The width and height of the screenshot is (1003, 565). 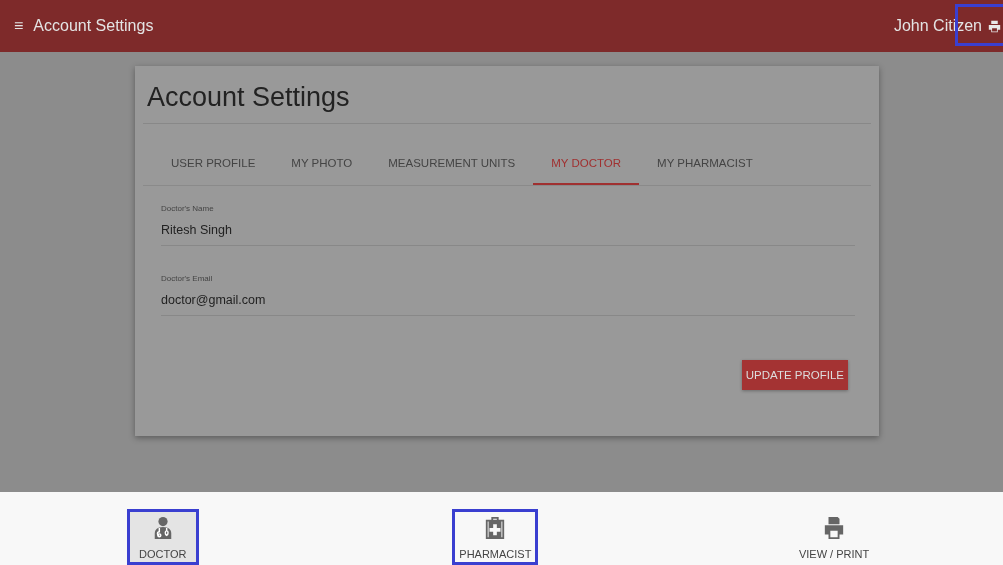 I want to click on menu-icon: ≡, so click(x=19, y=26).